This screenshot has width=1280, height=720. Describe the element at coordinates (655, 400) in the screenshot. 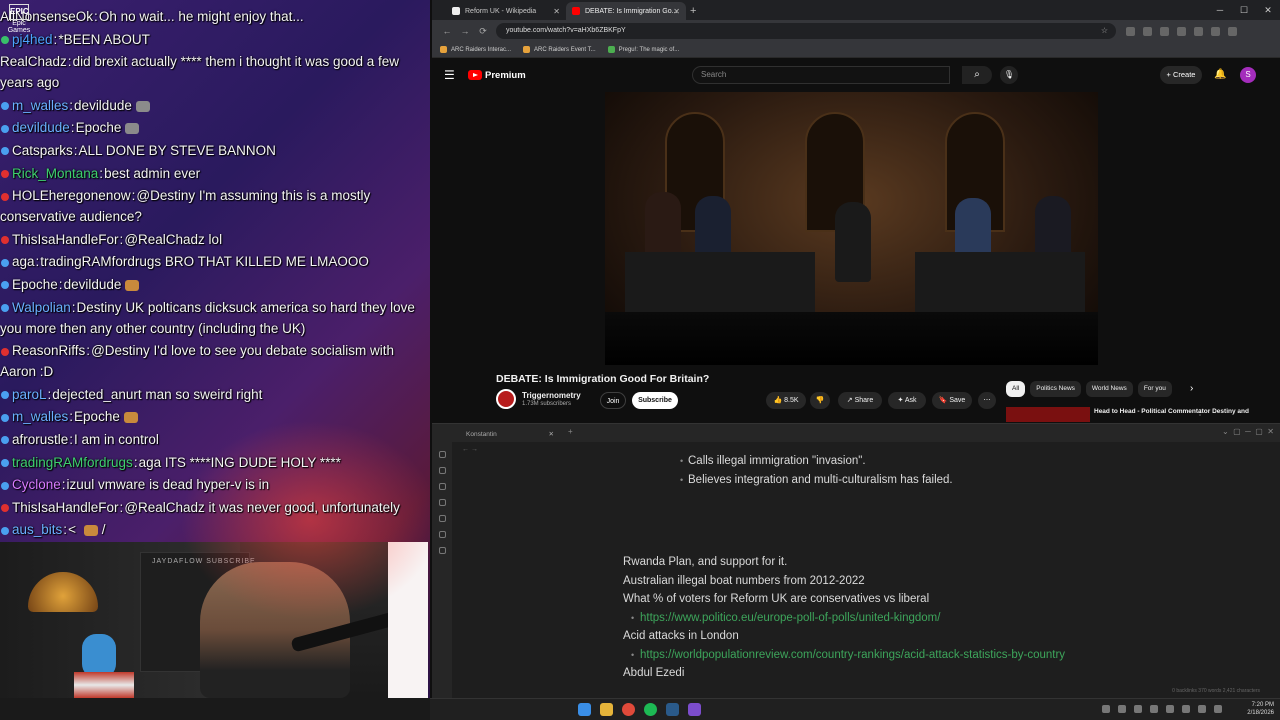

I see `subscribe-button: Subscribe` at that location.